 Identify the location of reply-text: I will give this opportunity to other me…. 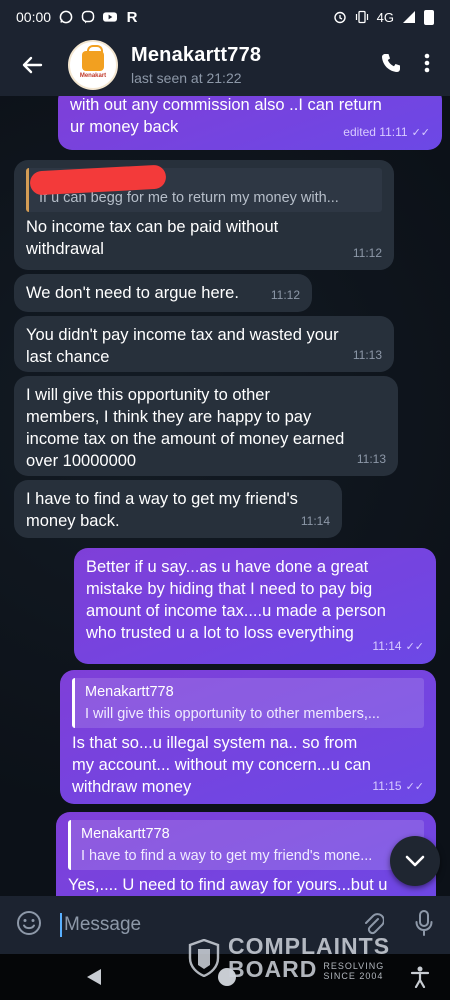
(232, 714).